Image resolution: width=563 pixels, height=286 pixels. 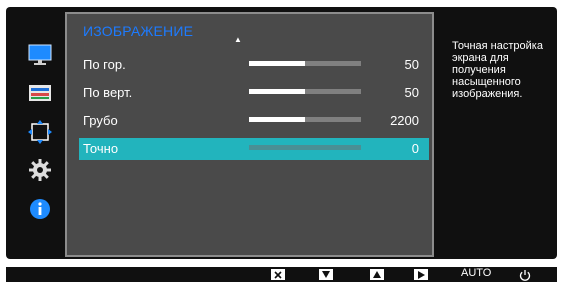 What do you see at coordinates (40, 170) in the screenshot?
I see `gear-icon` at bounding box center [40, 170].